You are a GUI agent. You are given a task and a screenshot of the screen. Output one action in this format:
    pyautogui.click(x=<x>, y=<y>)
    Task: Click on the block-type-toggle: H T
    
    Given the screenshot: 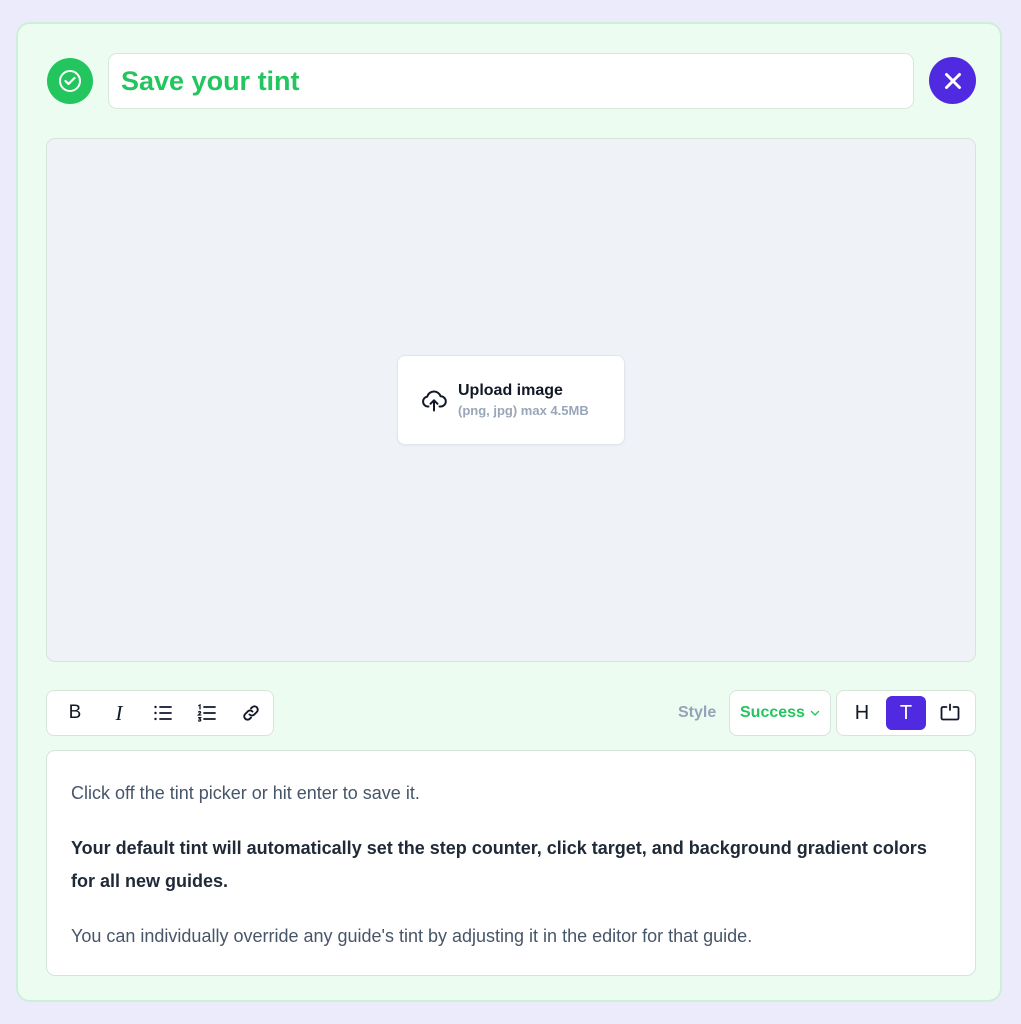 What is the action you would take?
    pyautogui.click(x=906, y=713)
    